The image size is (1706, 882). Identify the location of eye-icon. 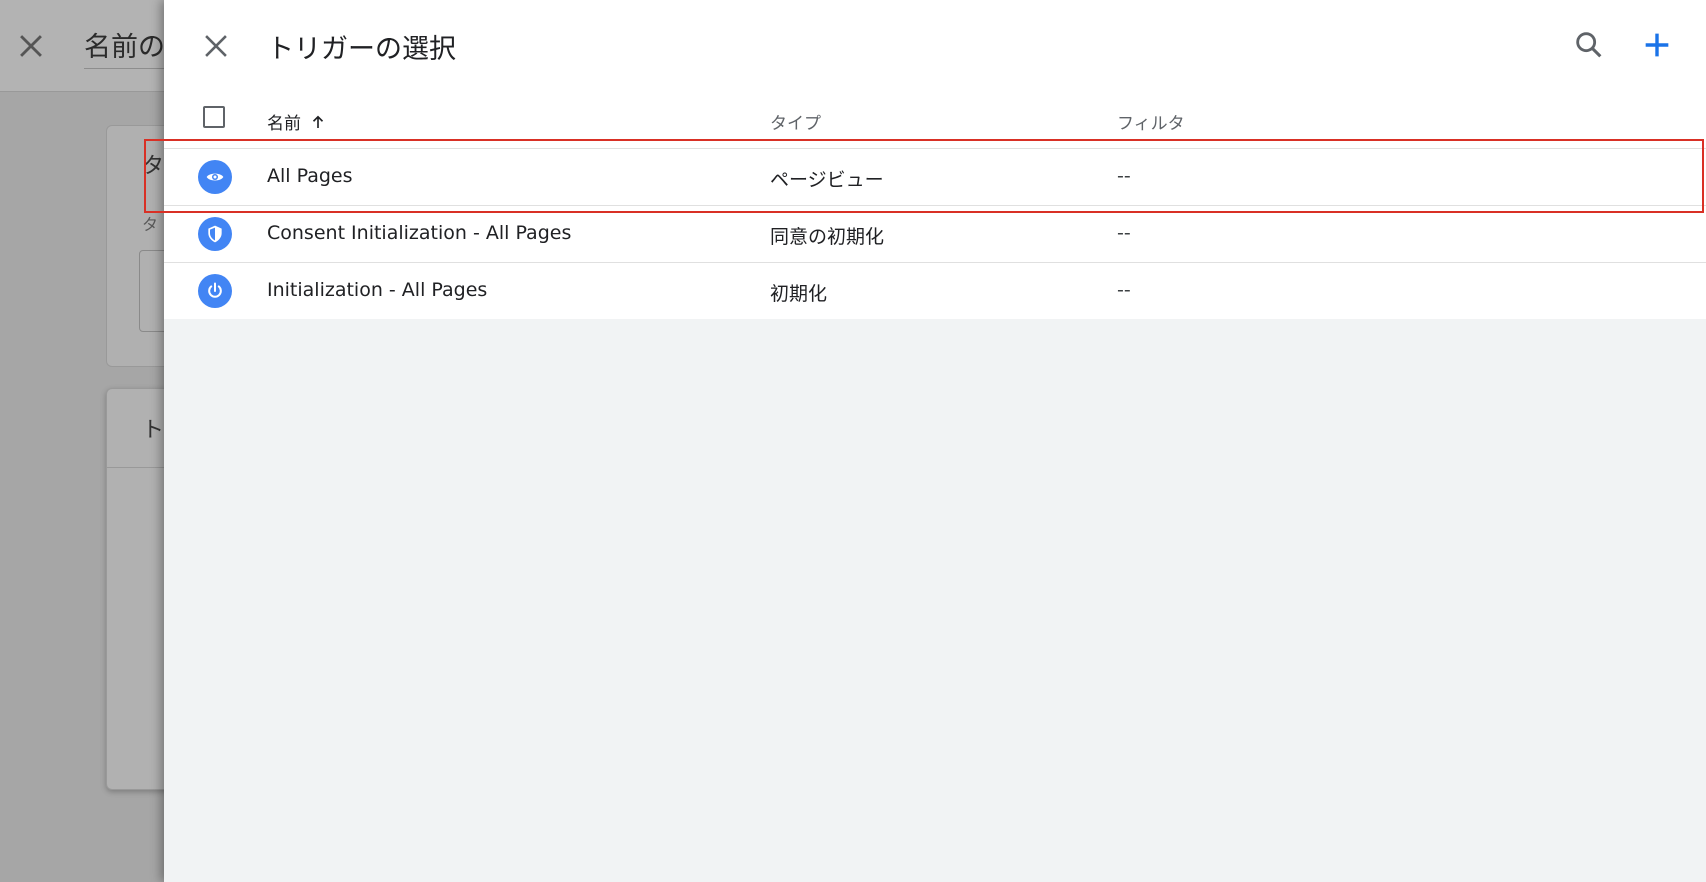
(215, 177).